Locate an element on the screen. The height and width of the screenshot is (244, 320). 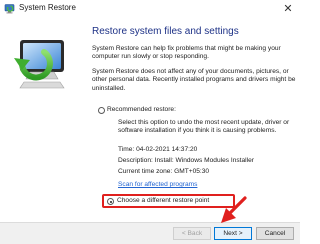
next-button: Next > is located at coordinates (233, 233).